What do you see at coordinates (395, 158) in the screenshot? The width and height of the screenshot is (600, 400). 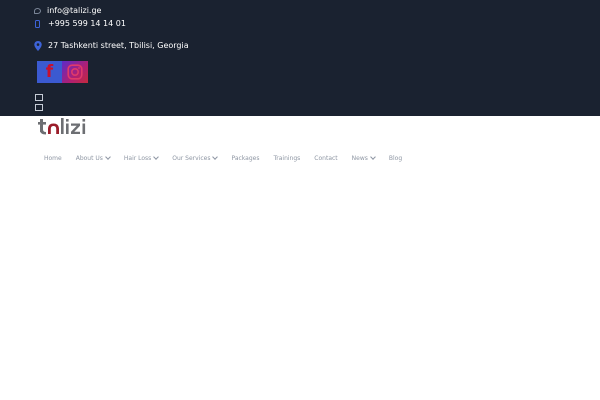 I see `nav-item-blog: Blog` at bounding box center [395, 158].